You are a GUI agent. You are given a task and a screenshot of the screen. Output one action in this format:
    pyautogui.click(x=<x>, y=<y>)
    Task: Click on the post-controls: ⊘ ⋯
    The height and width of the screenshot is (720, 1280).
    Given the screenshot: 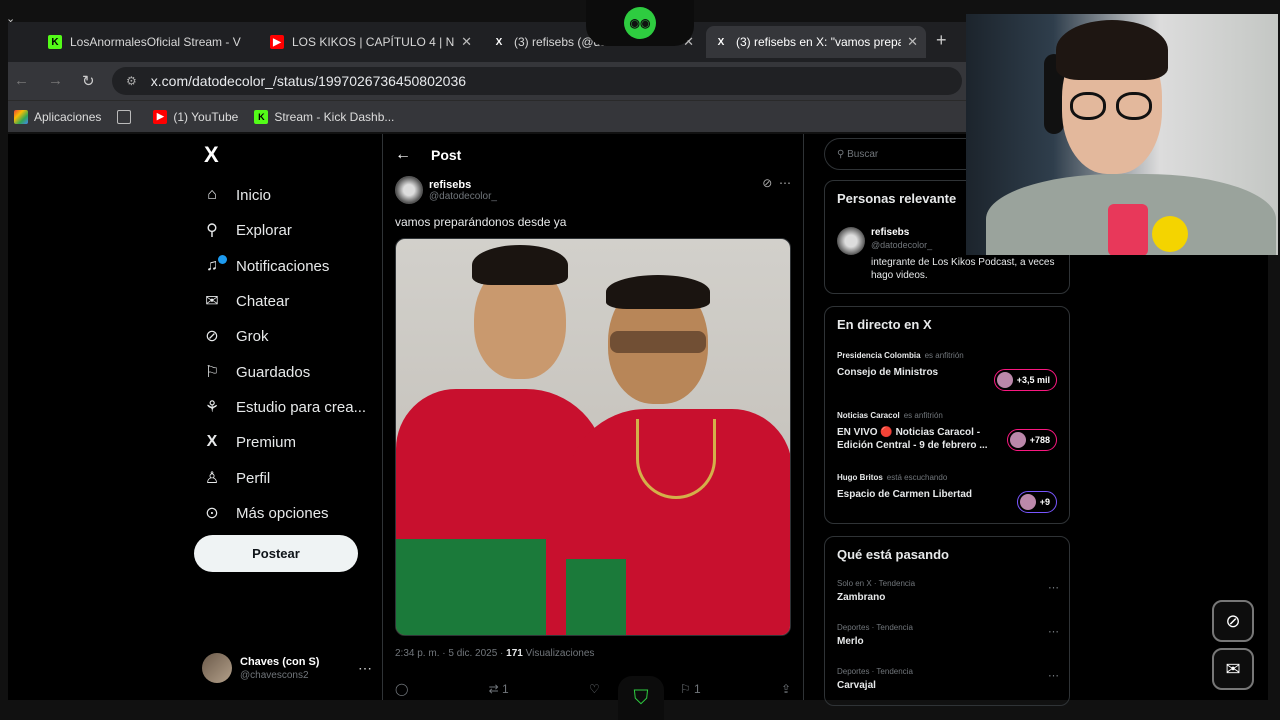 What is the action you would take?
    pyautogui.click(x=776, y=183)
    